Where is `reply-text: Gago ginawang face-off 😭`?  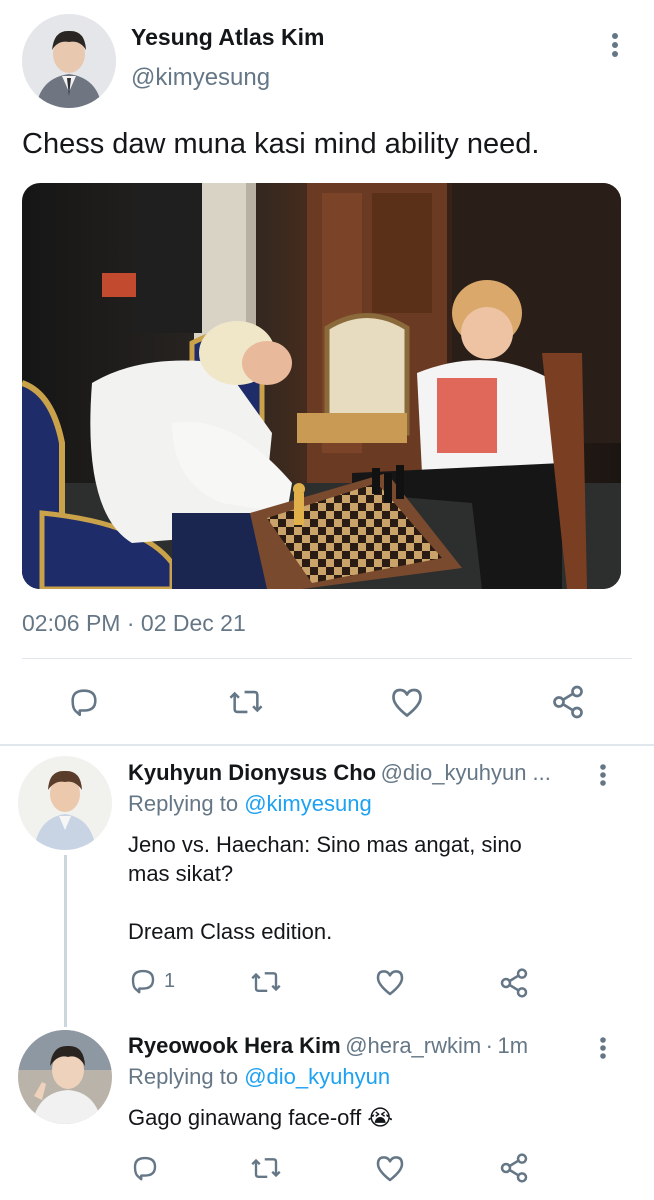
reply-text: Gago ginawang face-off 😭 is located at coordinates (368, 1117).